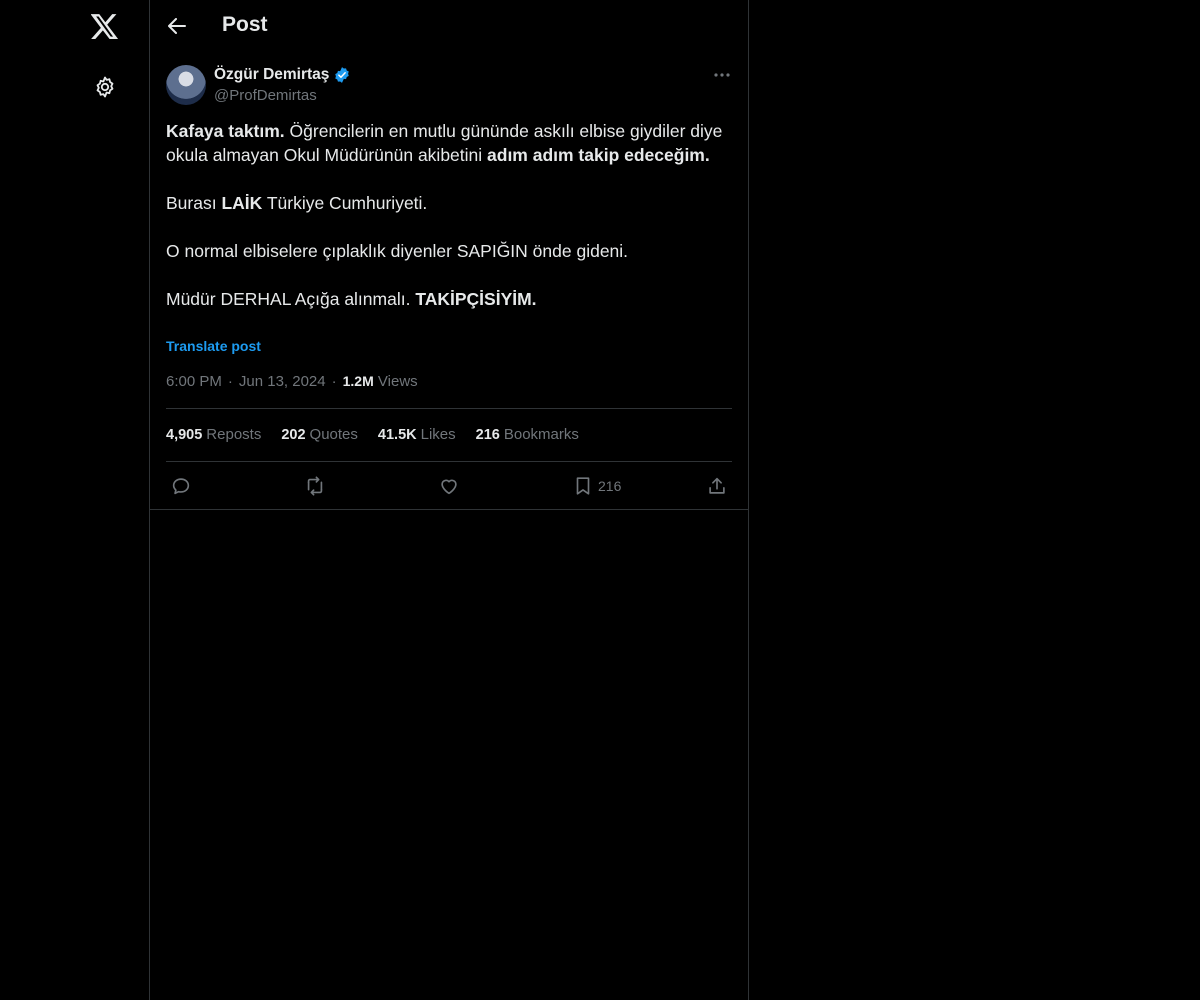  What do you see at coordinates (186, 85) in the screenshot?
I see `avatar` at bounding box center [186, 85].